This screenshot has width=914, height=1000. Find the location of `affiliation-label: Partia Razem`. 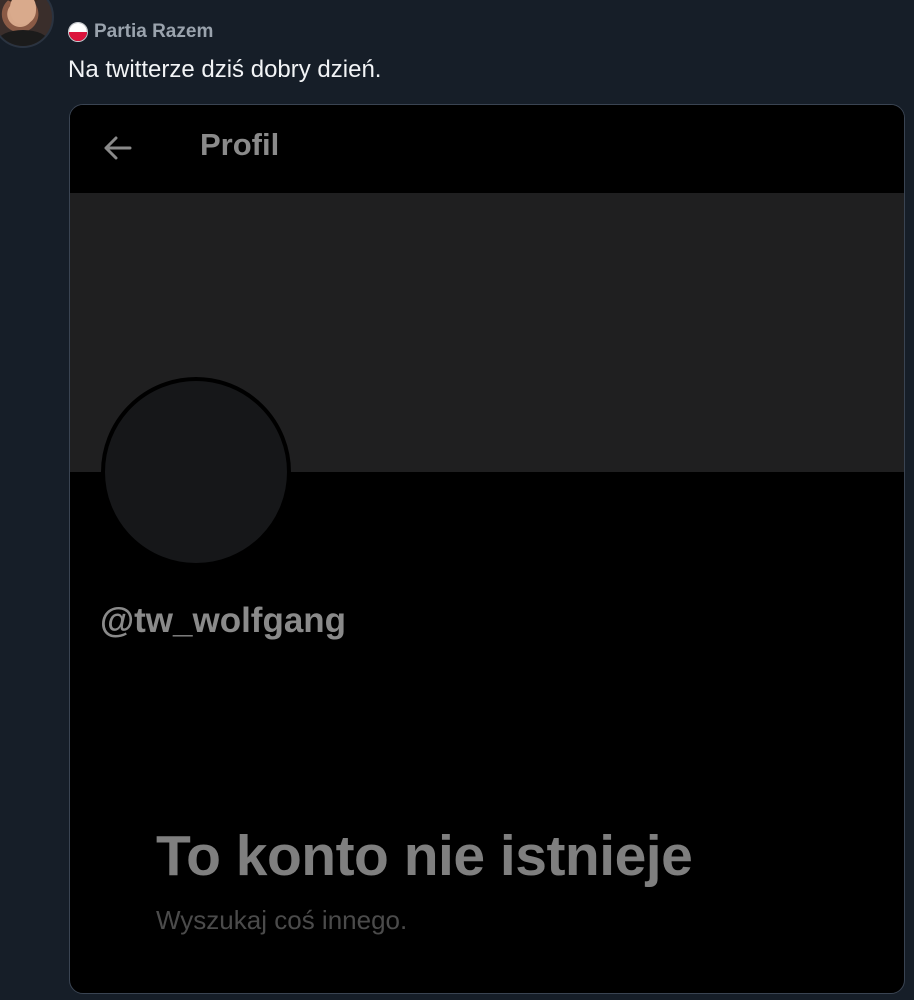

affiliation-label: Partia Razem is located at coordinates (154, 31).